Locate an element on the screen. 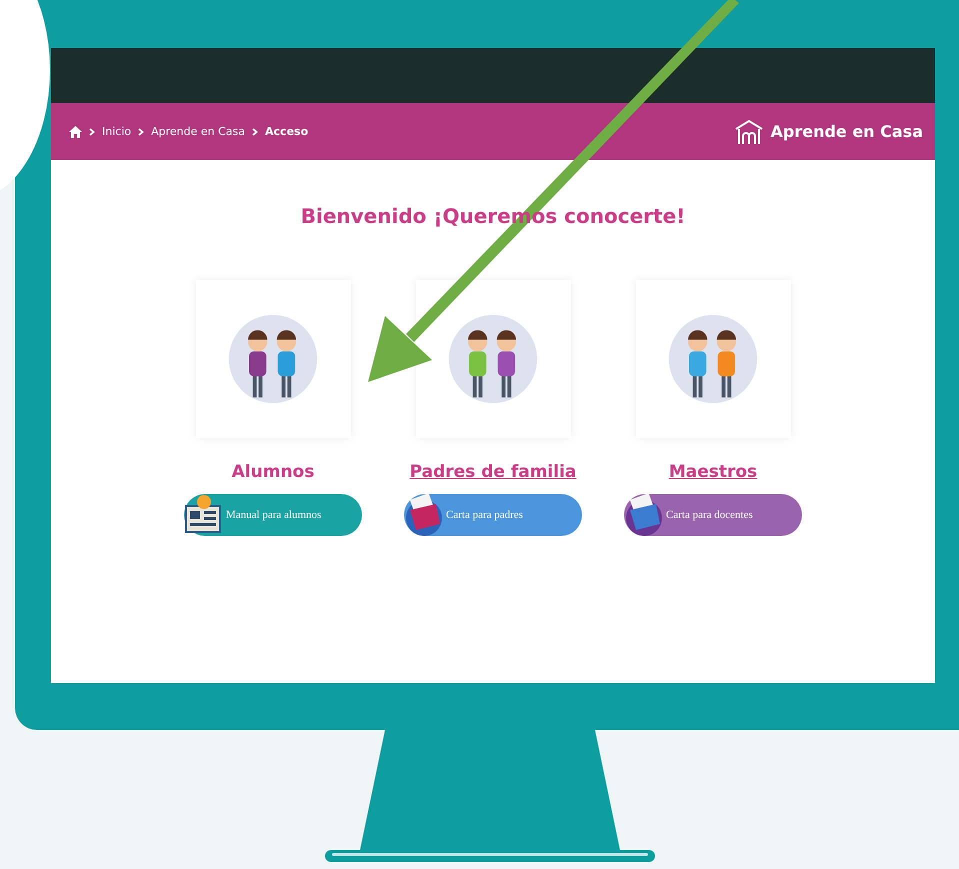 This screenshot has height=869, width=959. profile-link: Padres de familia is located at coordinates (493, 472).